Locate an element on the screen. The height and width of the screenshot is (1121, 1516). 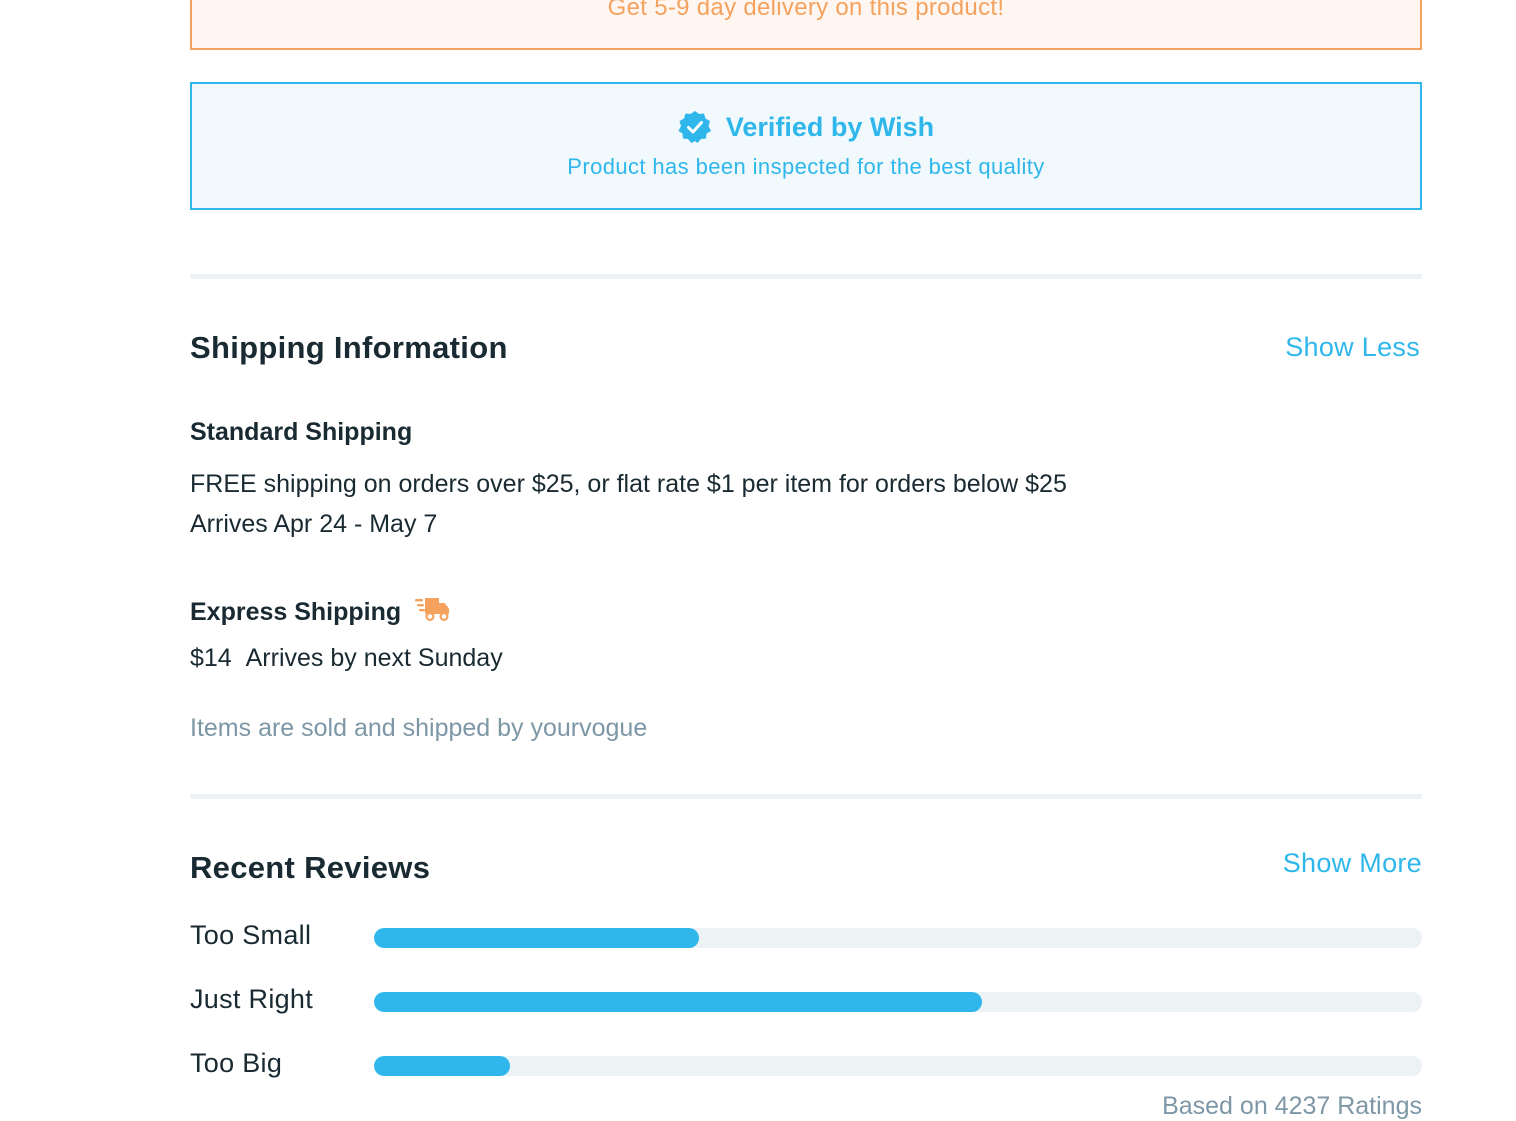
express-shipping-arrival: Arrives by next Sunday is located at coordinates (374, 658).